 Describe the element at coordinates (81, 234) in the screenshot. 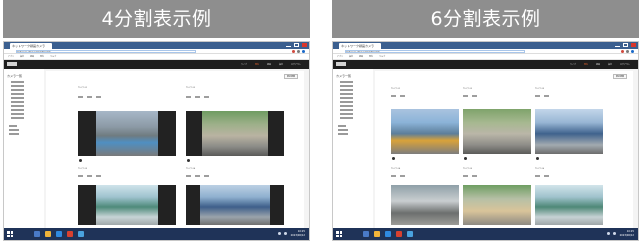

I see `store-icon` at that location.